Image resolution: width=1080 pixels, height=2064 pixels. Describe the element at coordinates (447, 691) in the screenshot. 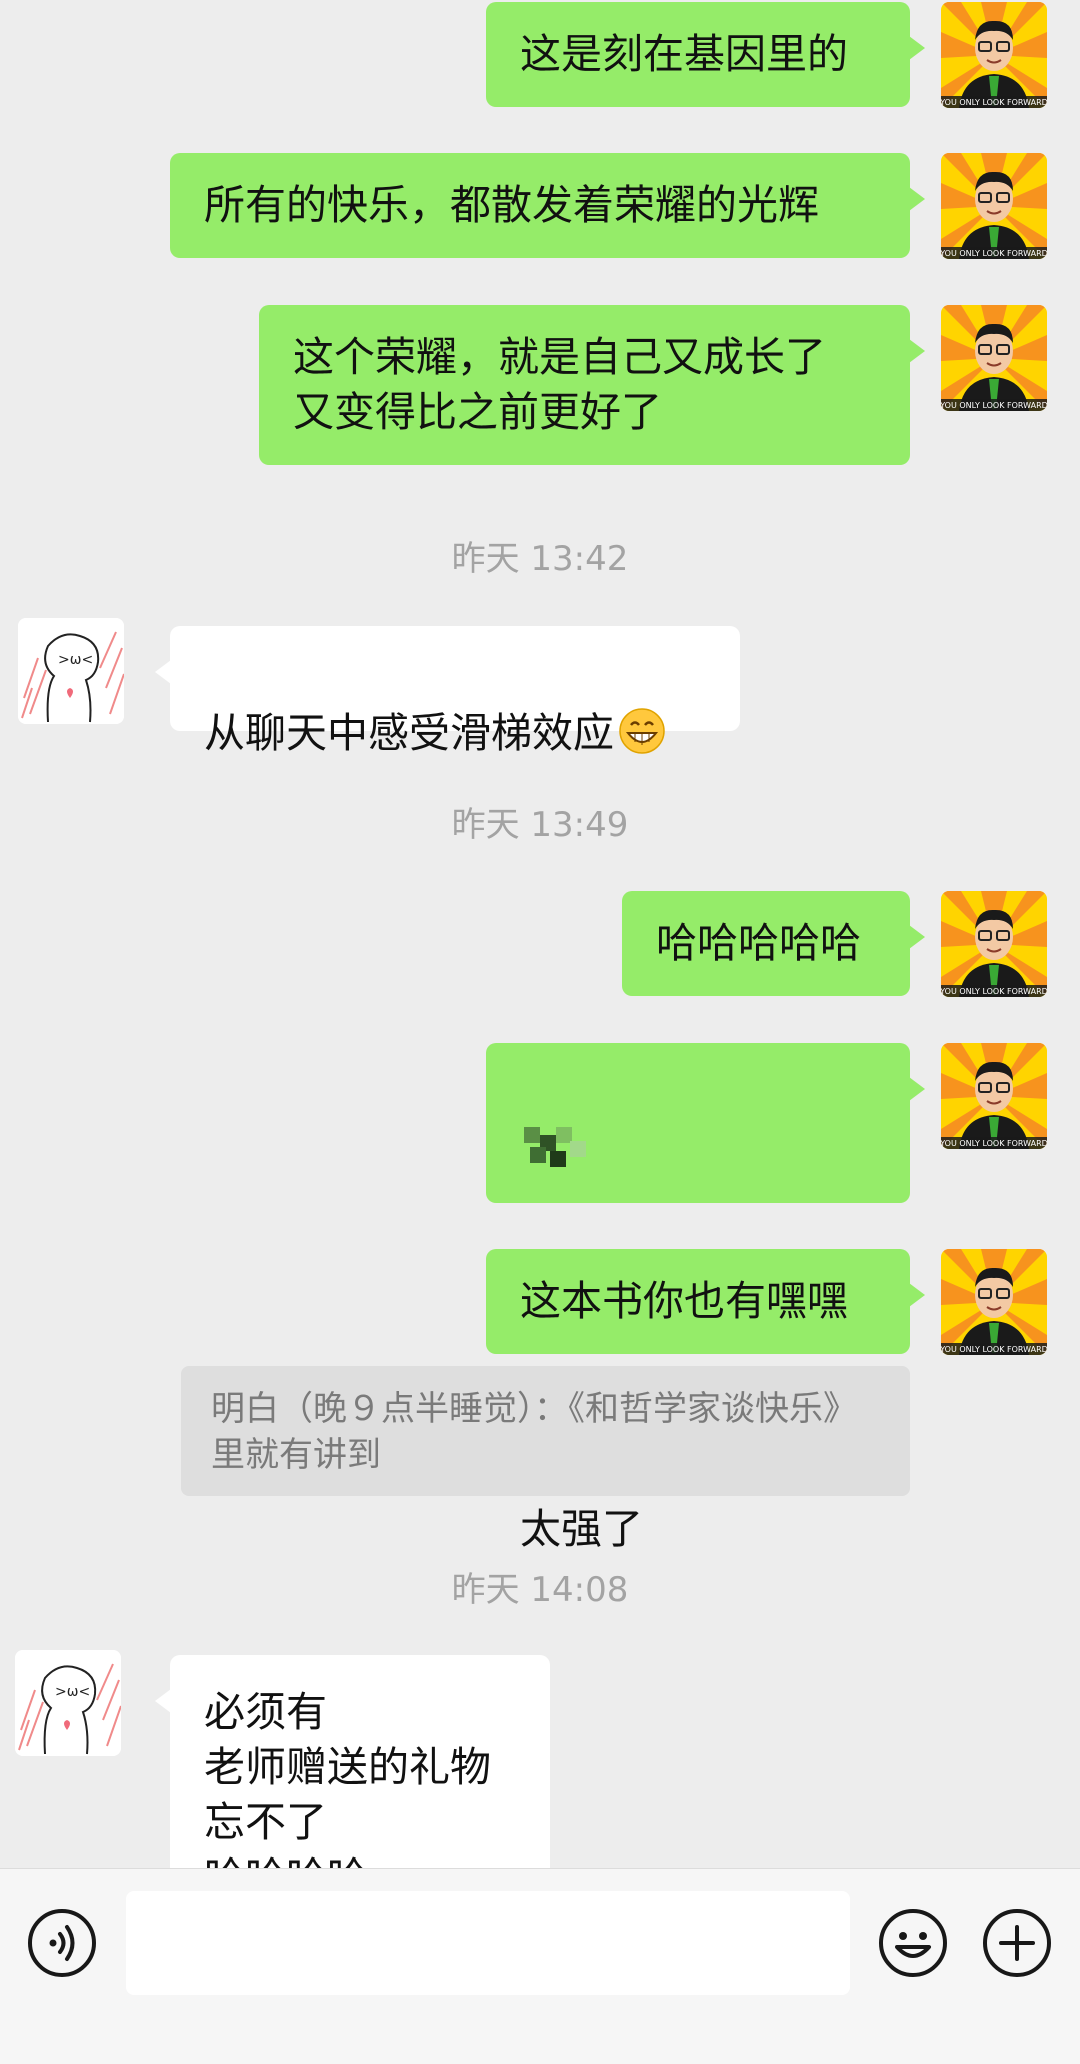

I see `message-bubble-received: 从聊天中感受滑梯效应` at that location.